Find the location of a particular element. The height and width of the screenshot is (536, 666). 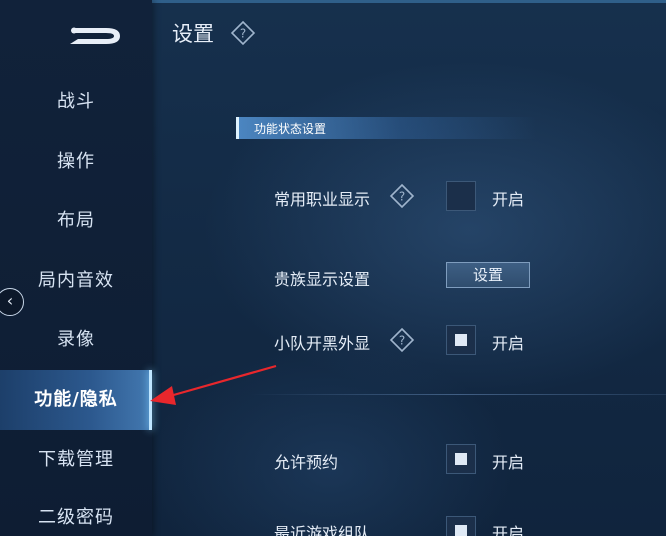

game-logo-icon is located at coordinates (95, 35).